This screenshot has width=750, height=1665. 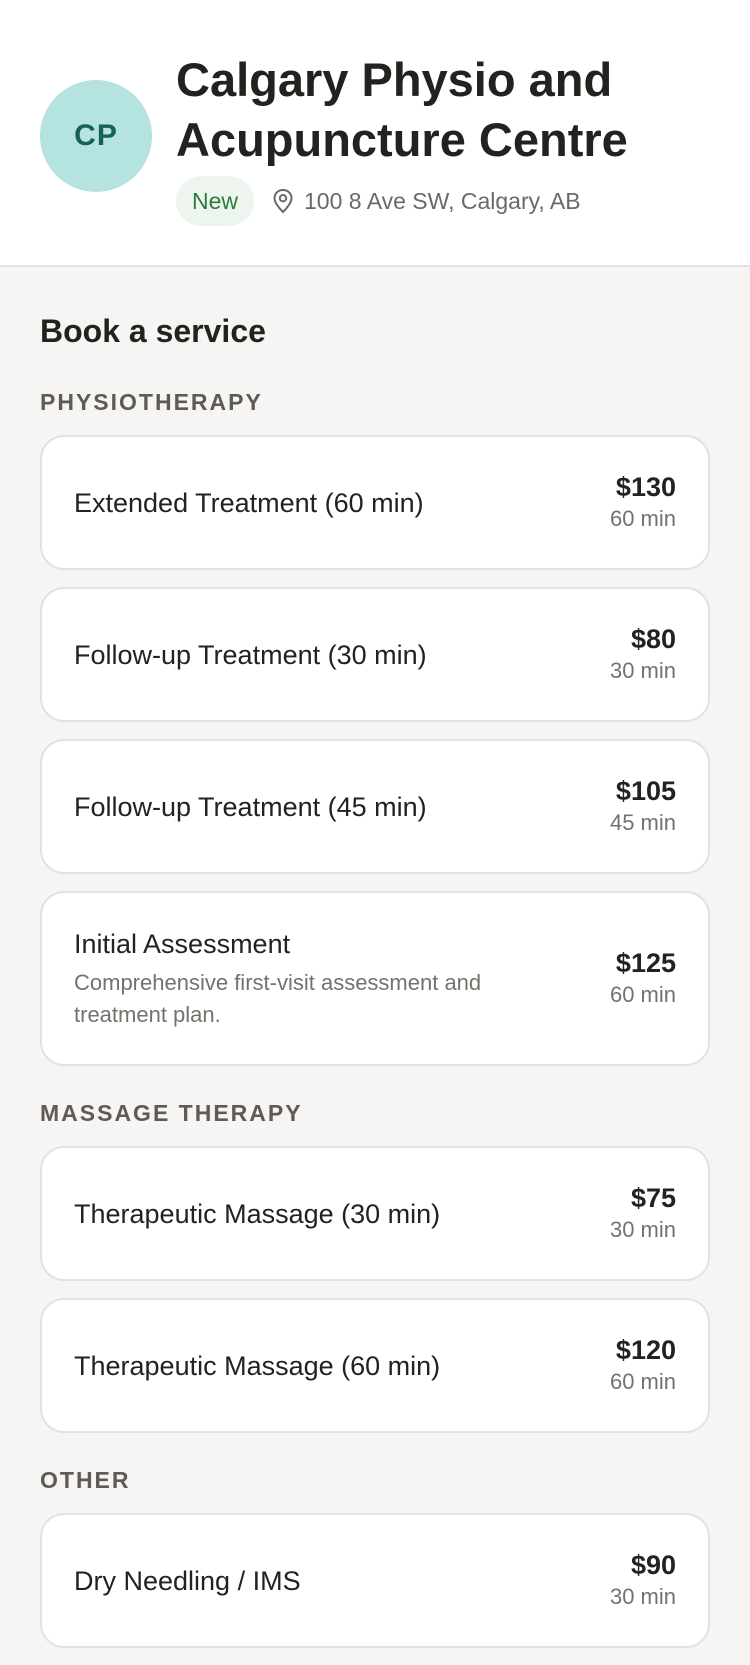 I want to click on service-price: $75, so click(x=653, y=1197).